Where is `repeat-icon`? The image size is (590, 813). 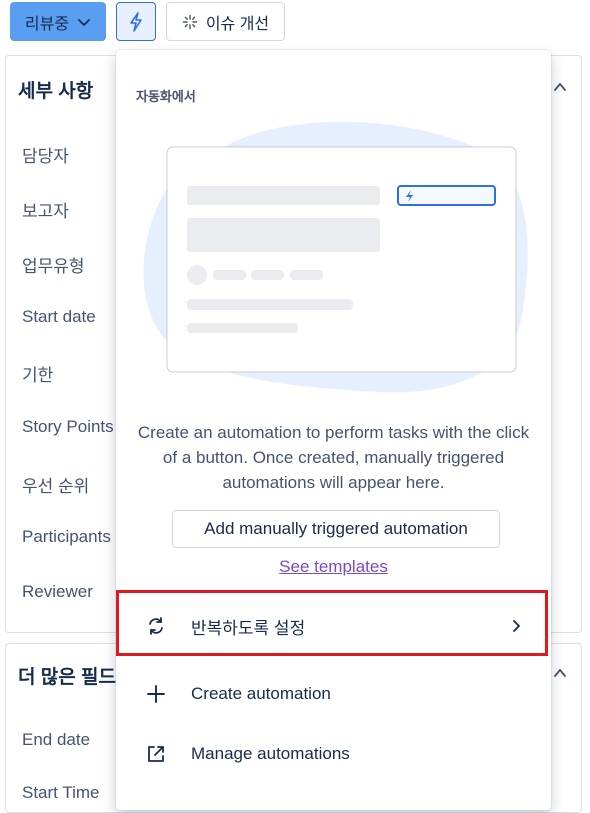 repeat-icon is located at coordinates (156, 626).